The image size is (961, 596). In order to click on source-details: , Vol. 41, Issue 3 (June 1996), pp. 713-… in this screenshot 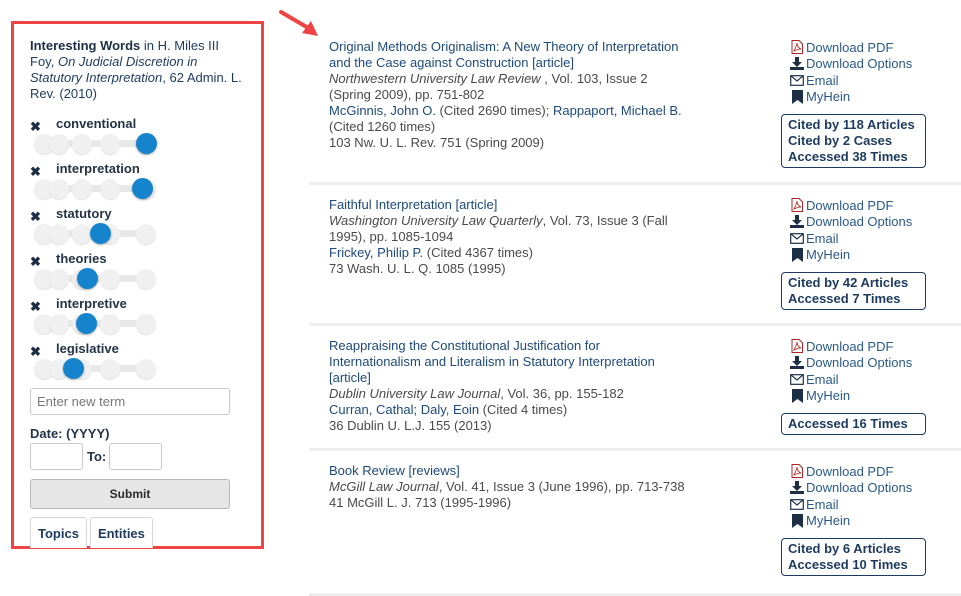, I will do `click(561, 486)`.